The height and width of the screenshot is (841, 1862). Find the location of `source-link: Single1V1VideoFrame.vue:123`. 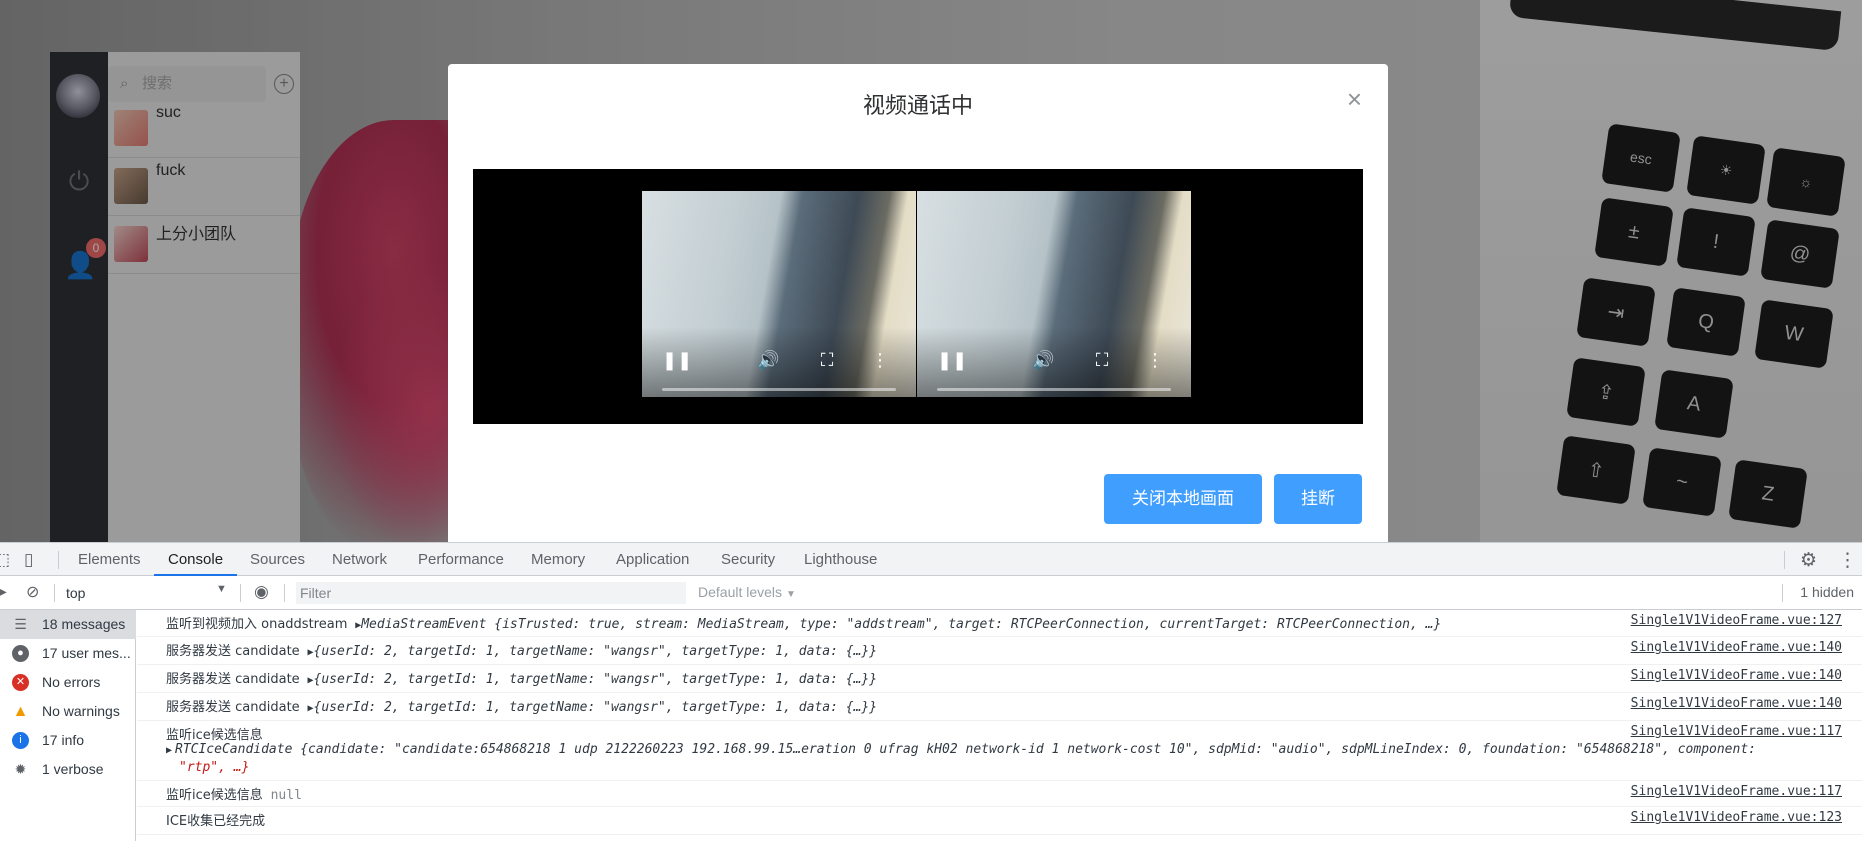

source-link: Single1V1VideoFrame.vue:123 is located at coordinates (1736, 817).